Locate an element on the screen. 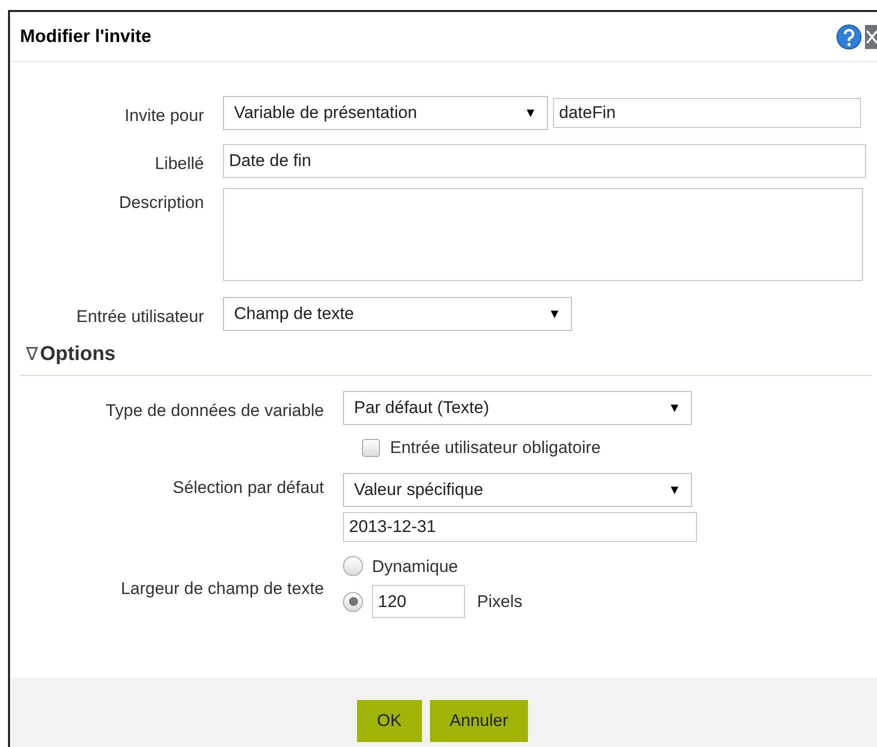 The image size is (877, 747). options-toggle-icon: ∇ is located at coordinates (32, 354).